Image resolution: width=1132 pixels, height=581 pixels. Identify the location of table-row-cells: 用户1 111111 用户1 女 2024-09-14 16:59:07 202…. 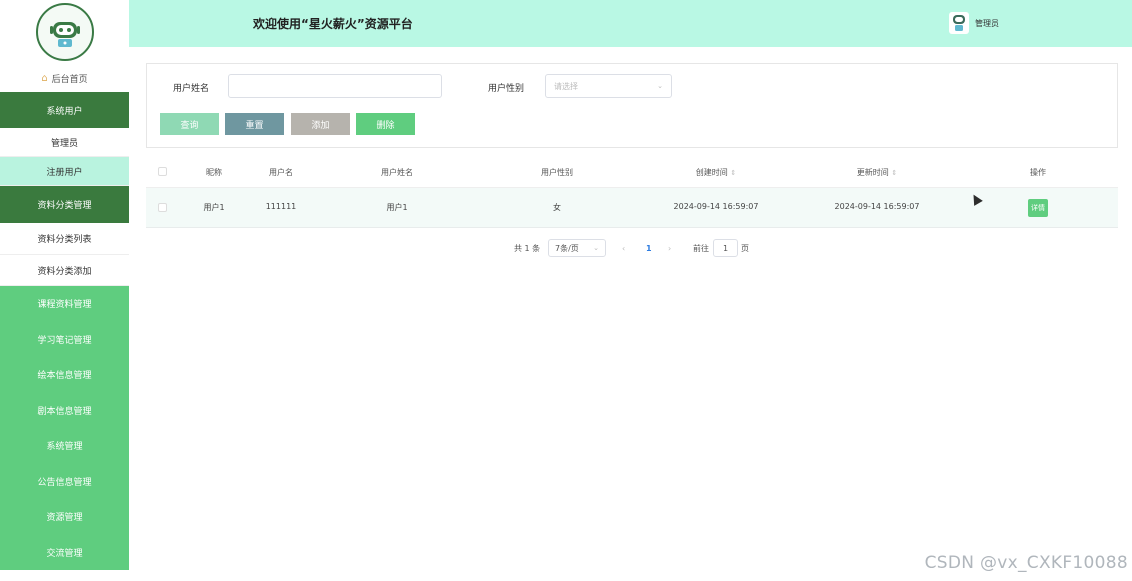
(632, 207).